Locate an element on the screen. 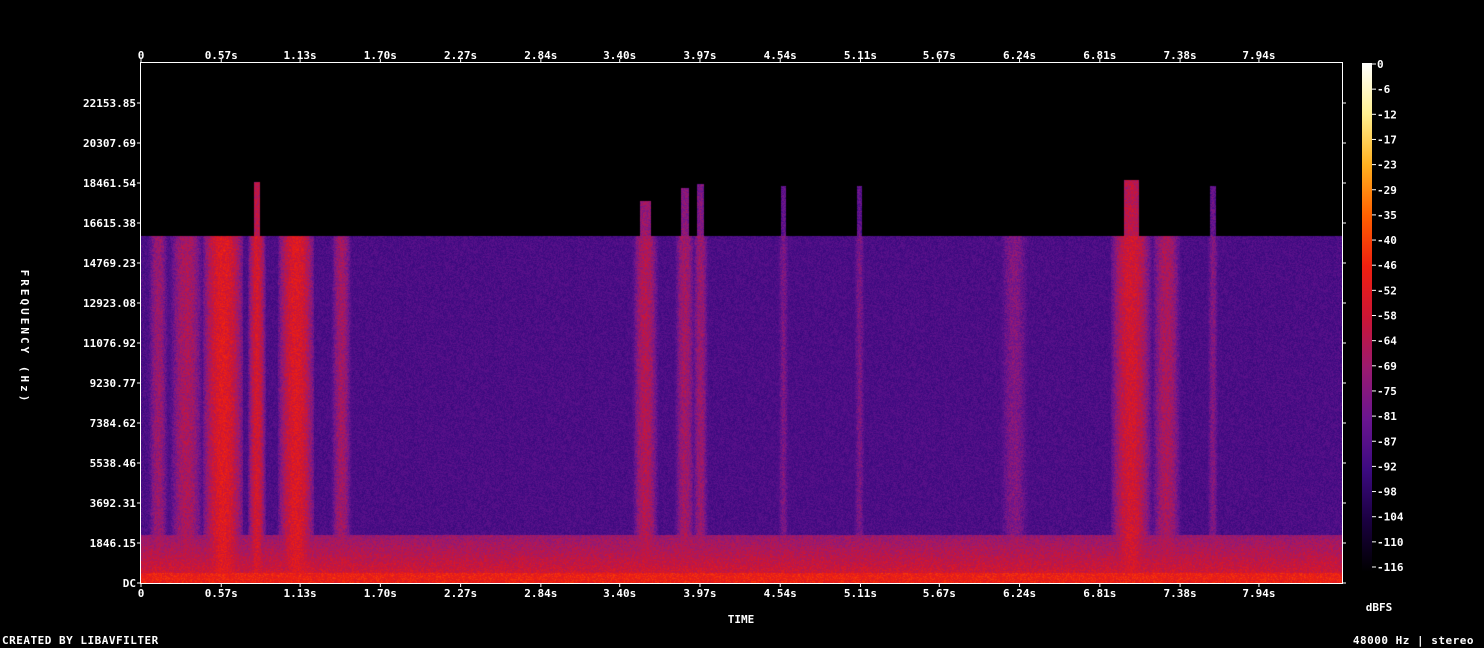 Image resolution: width=1484 pixels, height=648 pixels. colorbar-tick-label: -6 is located at coordinates (1384, 89).